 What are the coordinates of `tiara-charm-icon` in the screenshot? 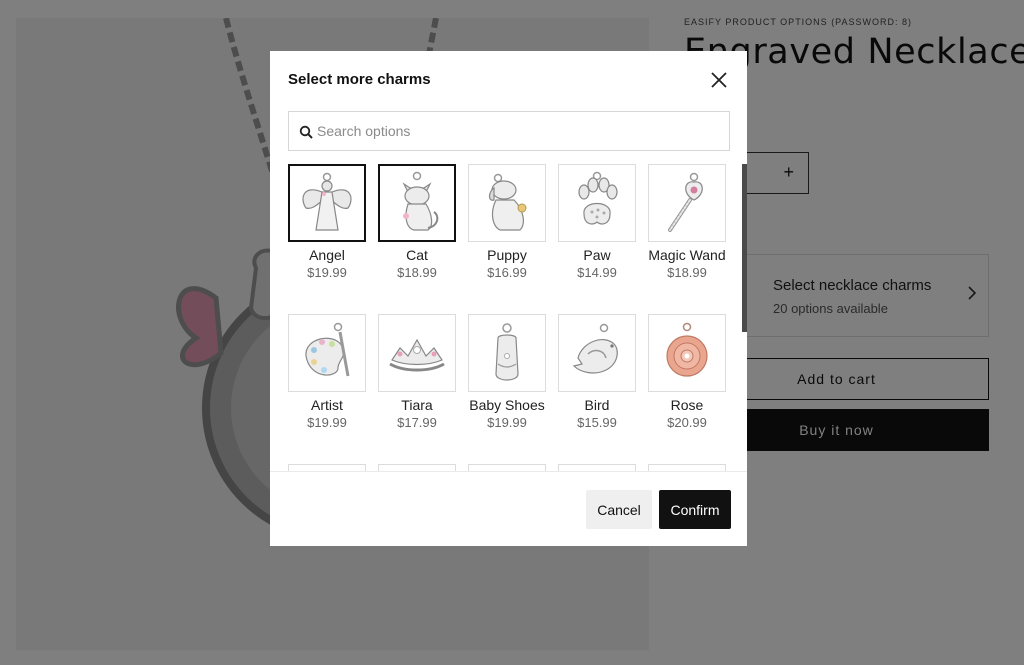 It's located at (417, 355).